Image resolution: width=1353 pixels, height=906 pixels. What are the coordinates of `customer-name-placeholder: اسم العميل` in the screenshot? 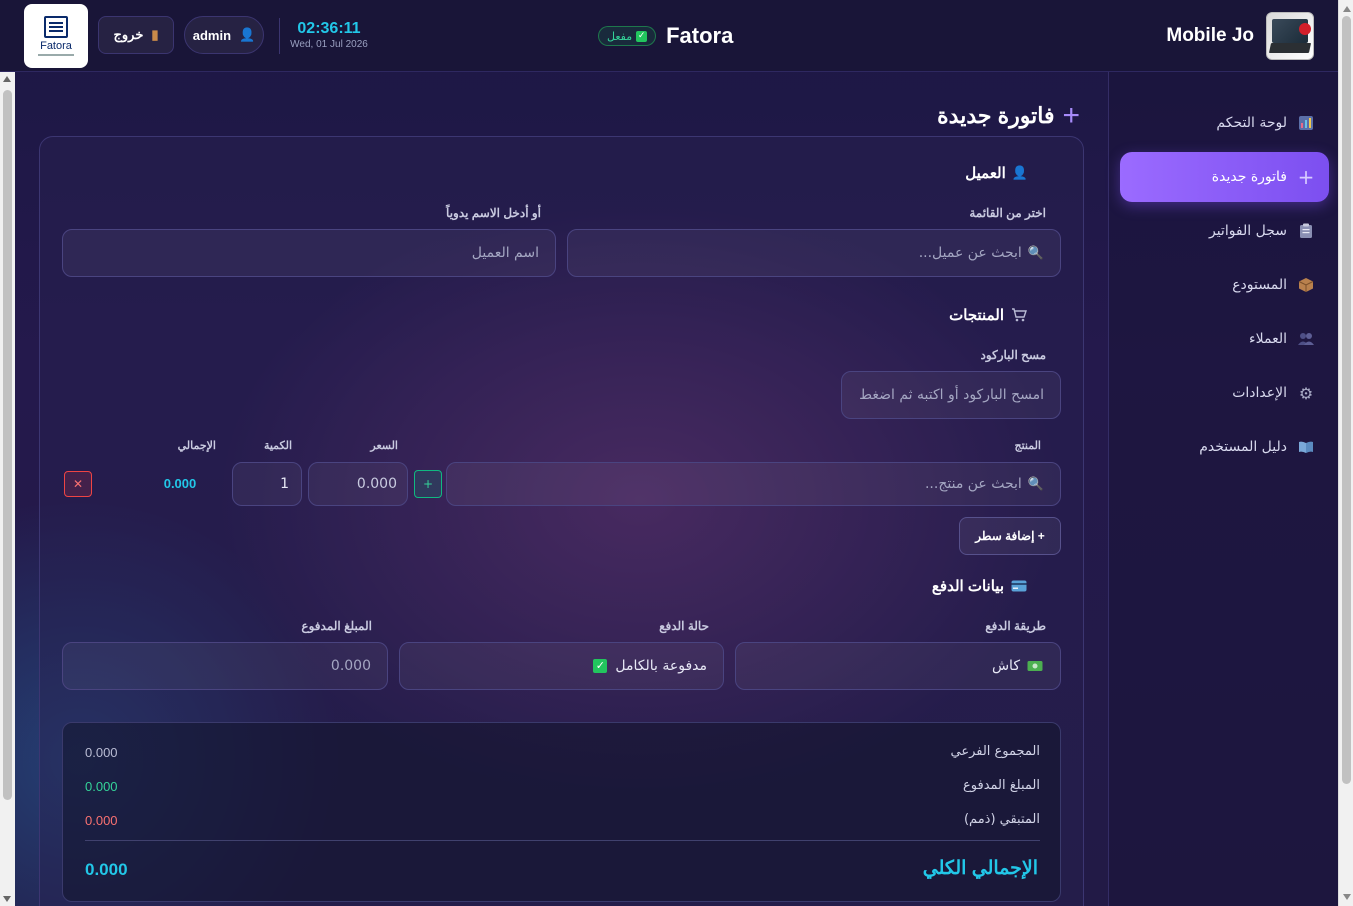 It's located at (505, 253).